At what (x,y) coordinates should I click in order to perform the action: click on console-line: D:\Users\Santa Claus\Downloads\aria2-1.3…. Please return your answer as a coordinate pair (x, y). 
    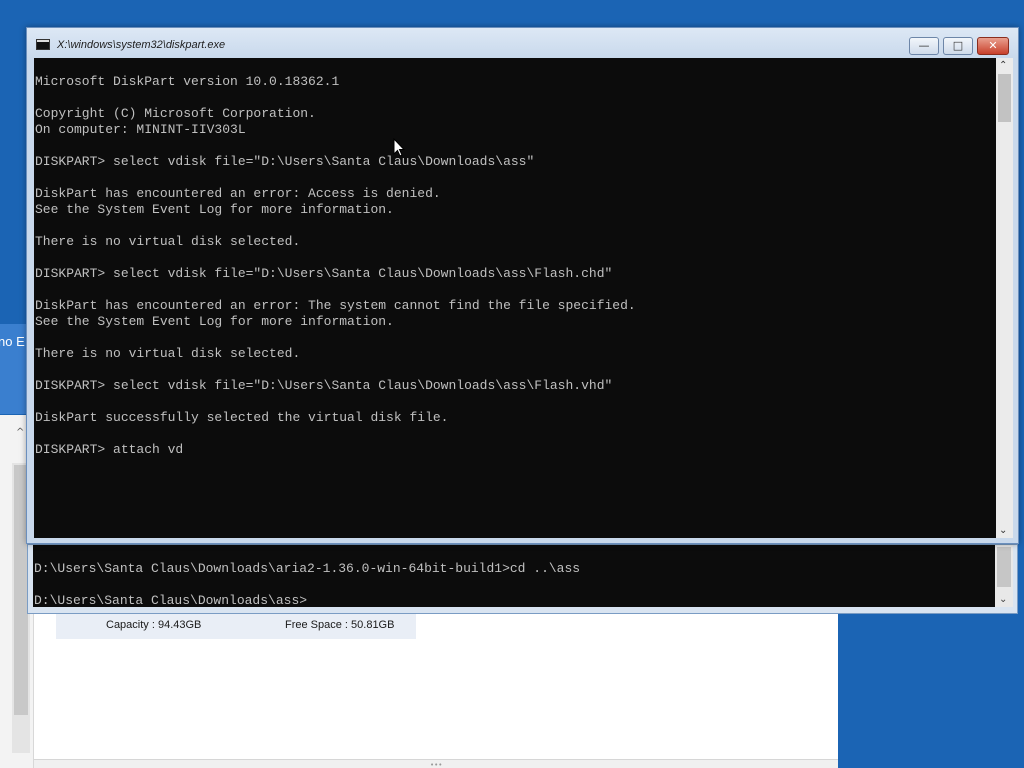
    Looking at the image, I should click on (307, 568).